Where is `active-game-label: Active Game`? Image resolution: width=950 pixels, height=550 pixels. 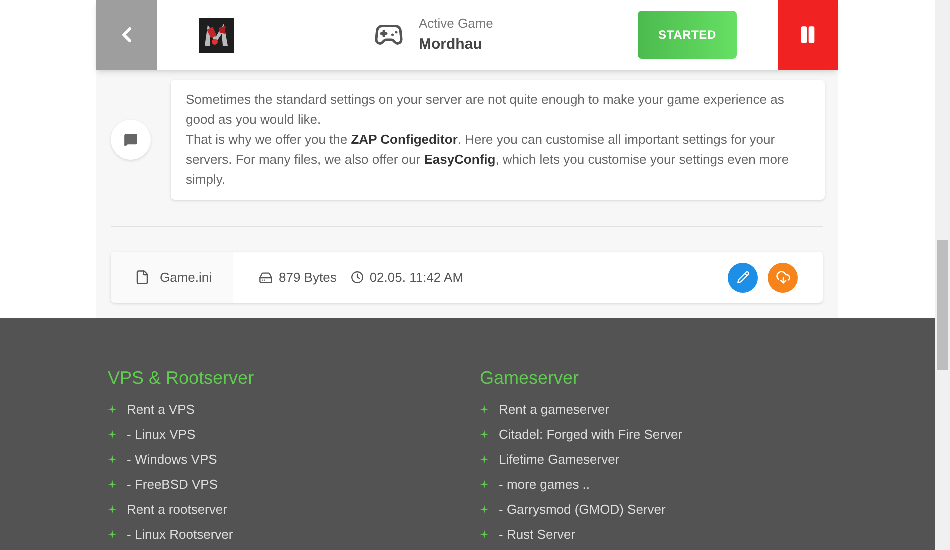 active-game-label: Active Game is located at coordinates (456, 24).